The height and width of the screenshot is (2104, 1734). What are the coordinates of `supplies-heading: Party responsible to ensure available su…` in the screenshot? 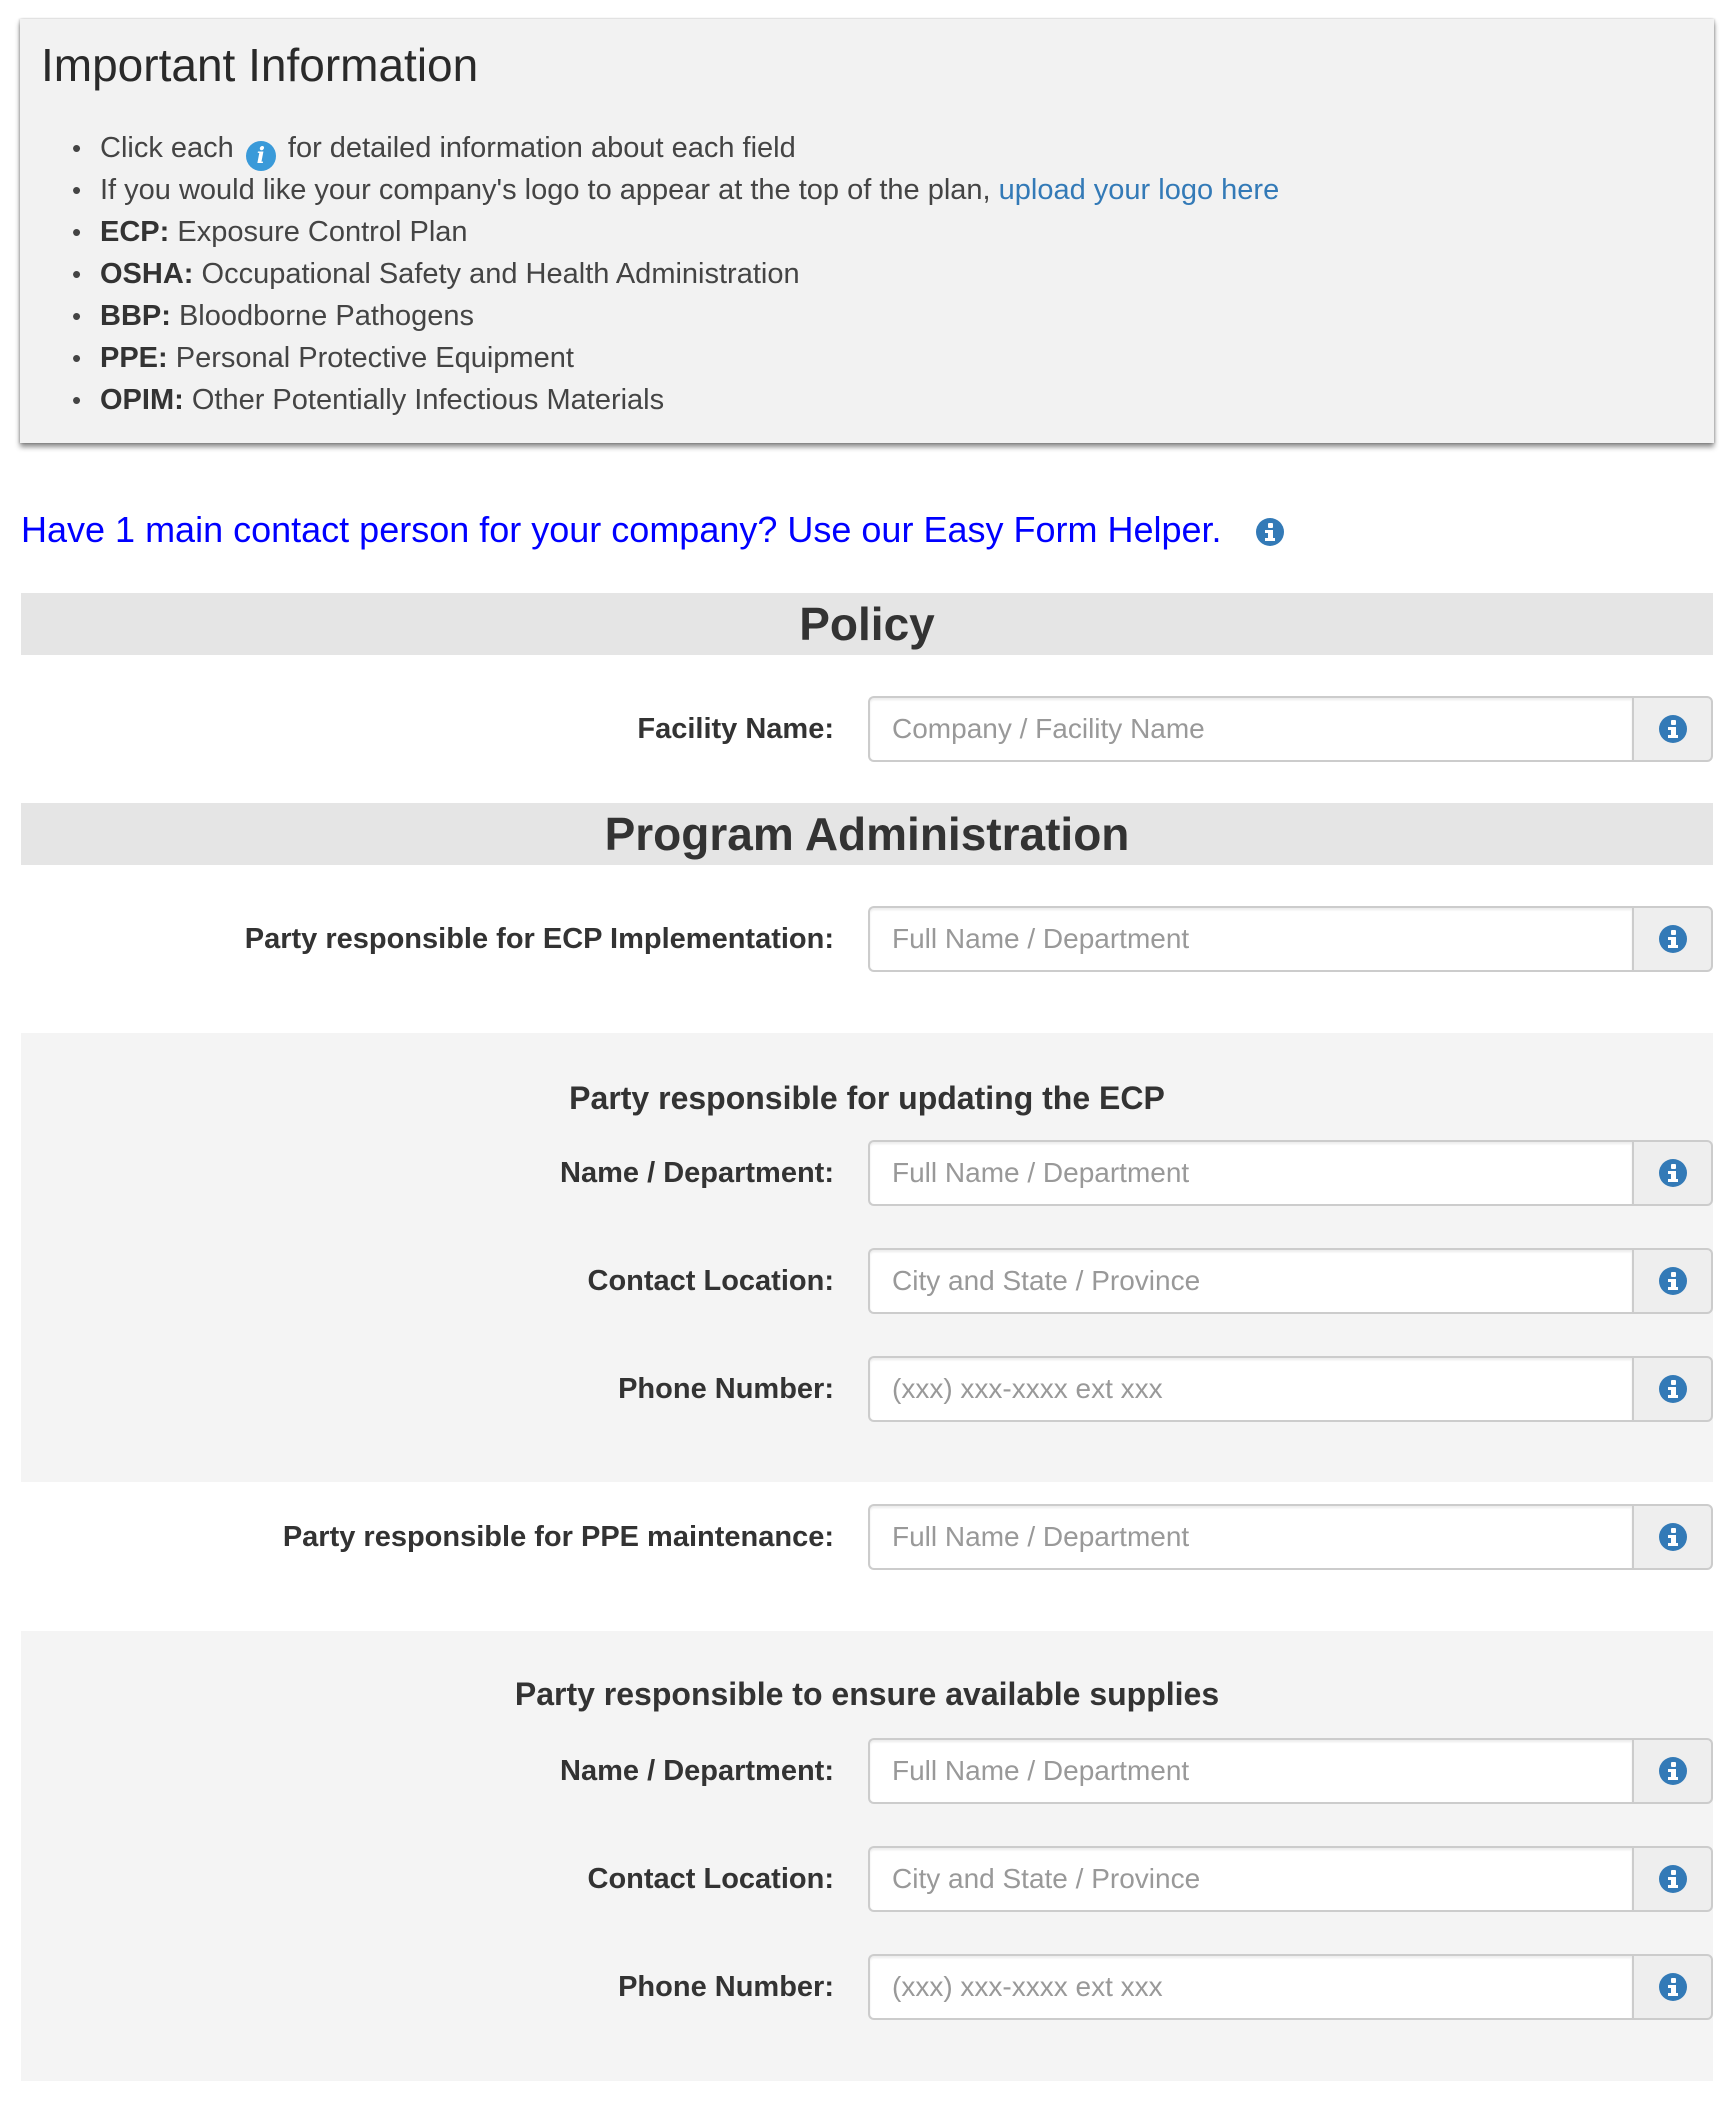 It's located at (867, 1694).